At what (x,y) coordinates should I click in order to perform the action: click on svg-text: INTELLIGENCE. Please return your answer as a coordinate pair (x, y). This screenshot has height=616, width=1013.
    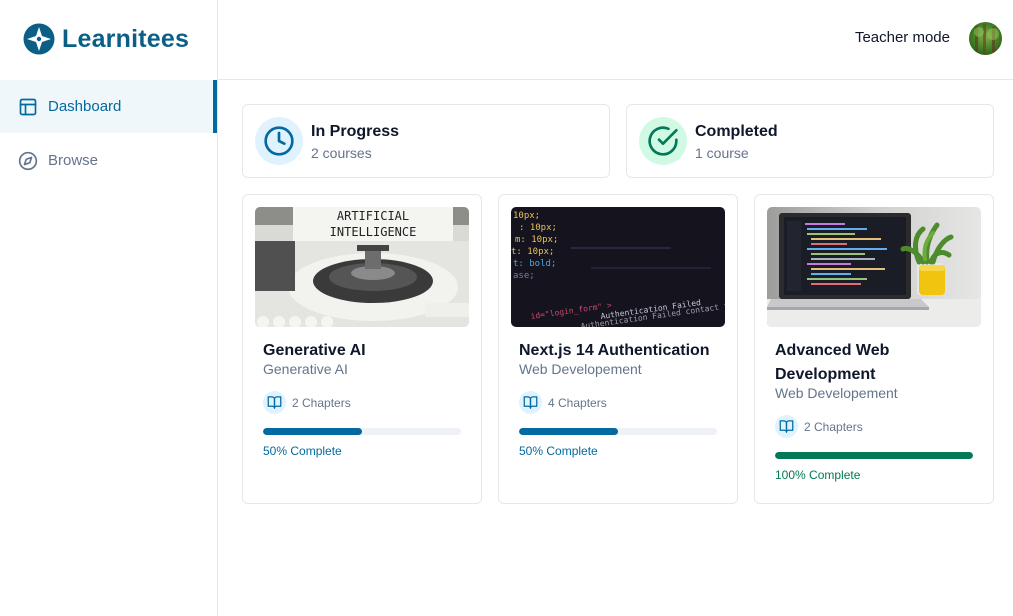
    Looking at the image, I should click on (373, 232).